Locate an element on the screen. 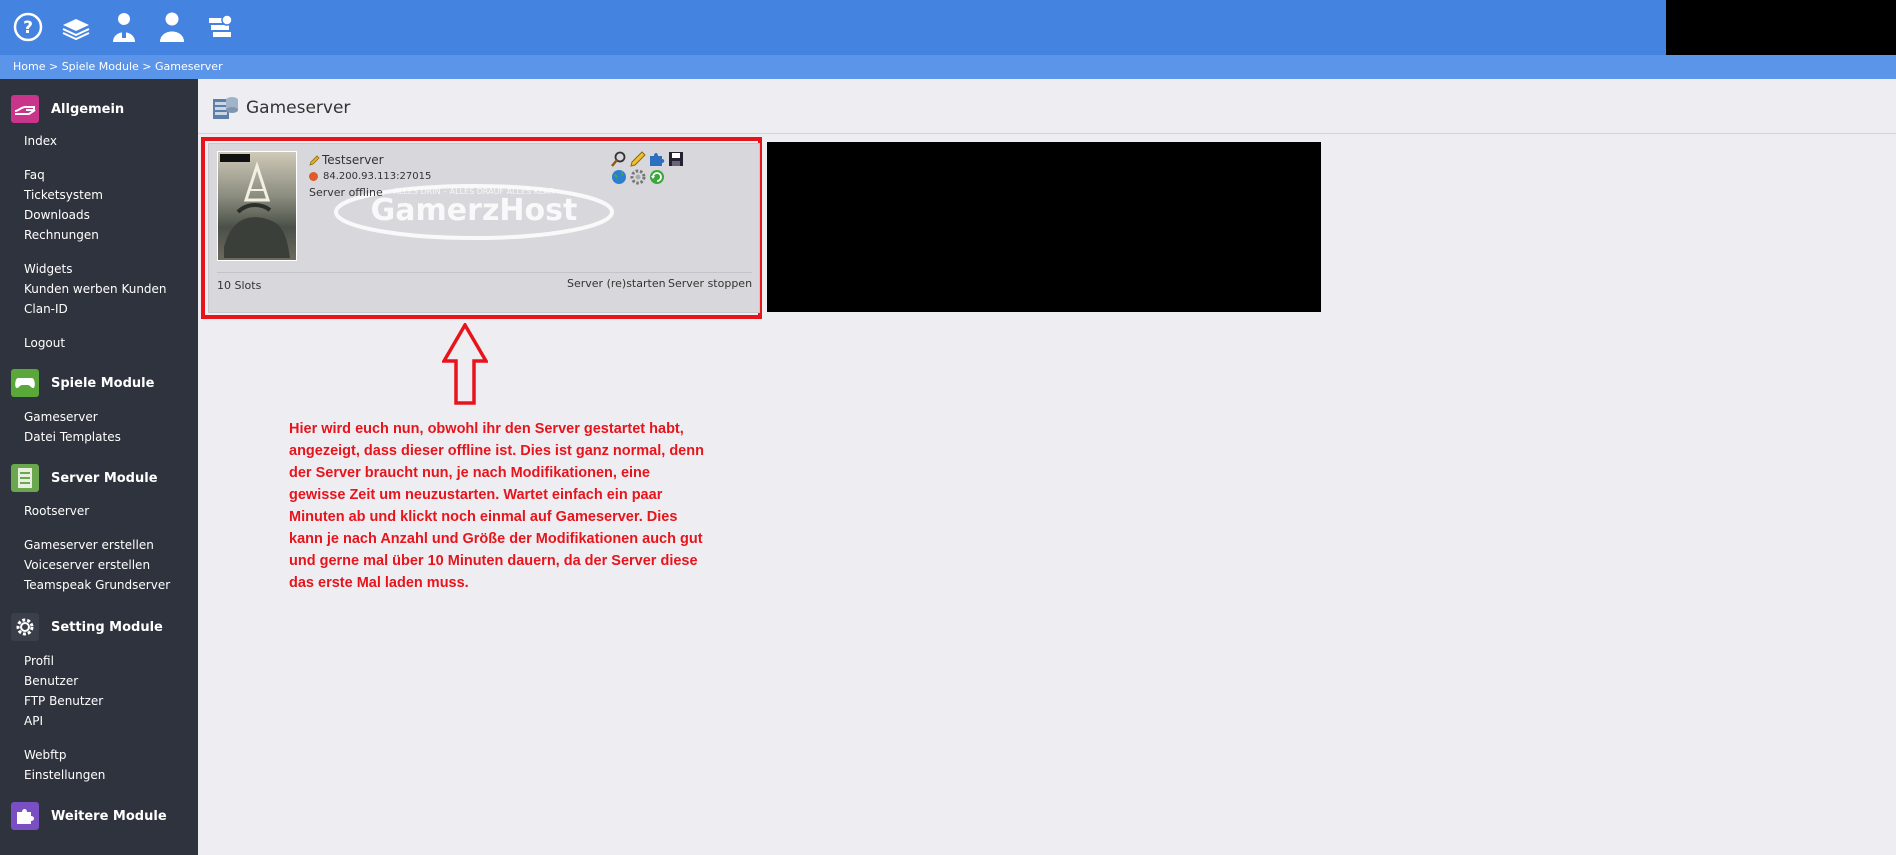 This screenshot has width=1896, height=855. sidebar-item-gameserver: Gameserver is located at coordinates (61, 417).